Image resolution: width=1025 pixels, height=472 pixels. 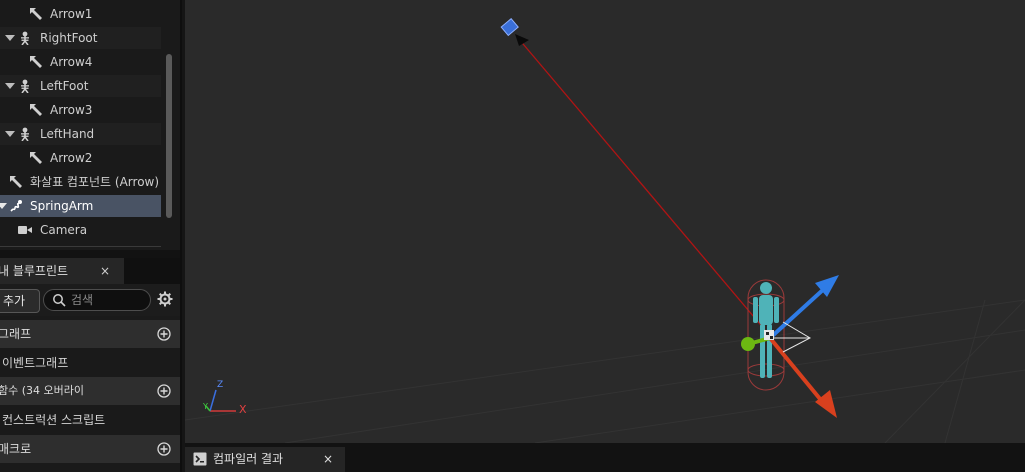 I want to click on axis-indicator, so click(x=220, y=400).